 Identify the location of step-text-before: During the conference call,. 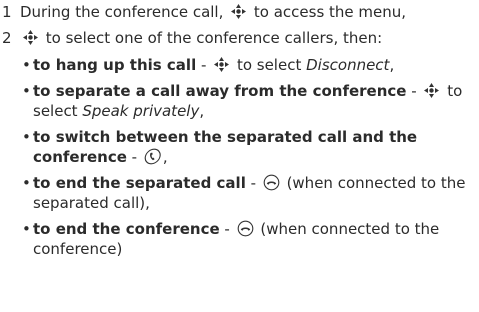
(124, 12).